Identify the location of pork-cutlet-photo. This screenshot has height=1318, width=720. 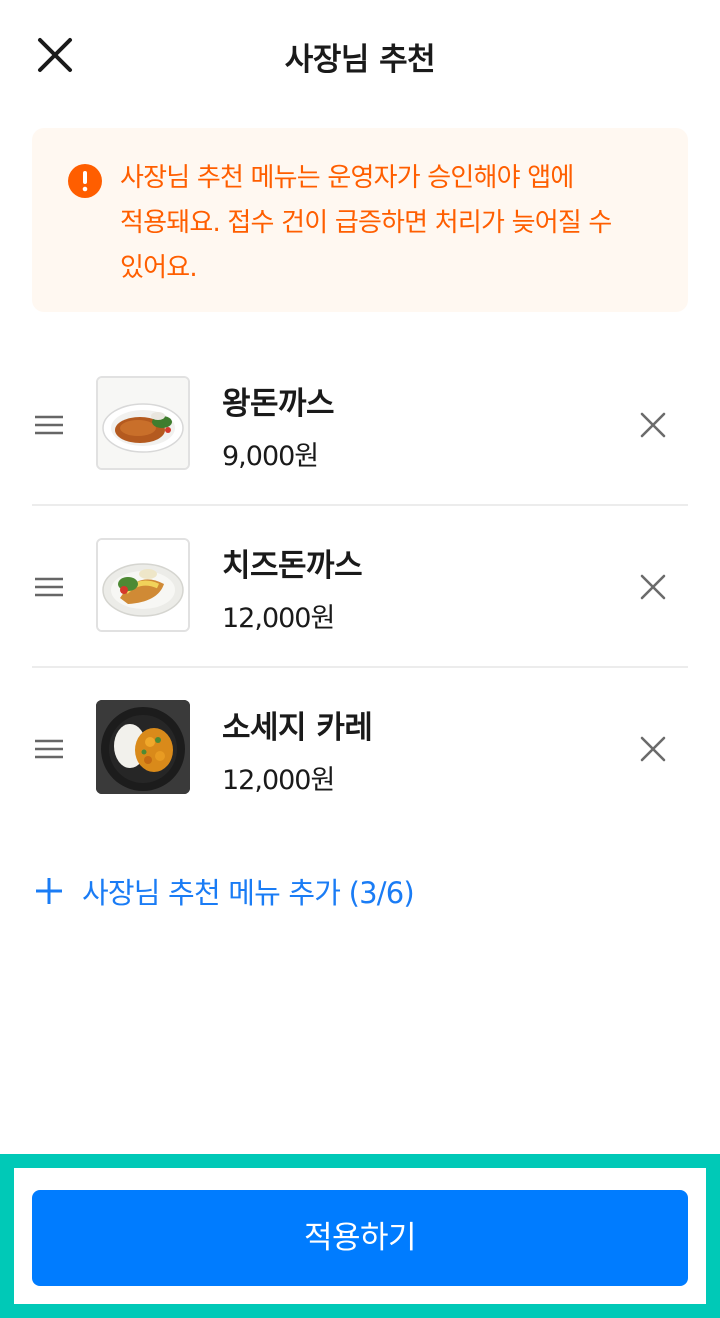
(143, 423).